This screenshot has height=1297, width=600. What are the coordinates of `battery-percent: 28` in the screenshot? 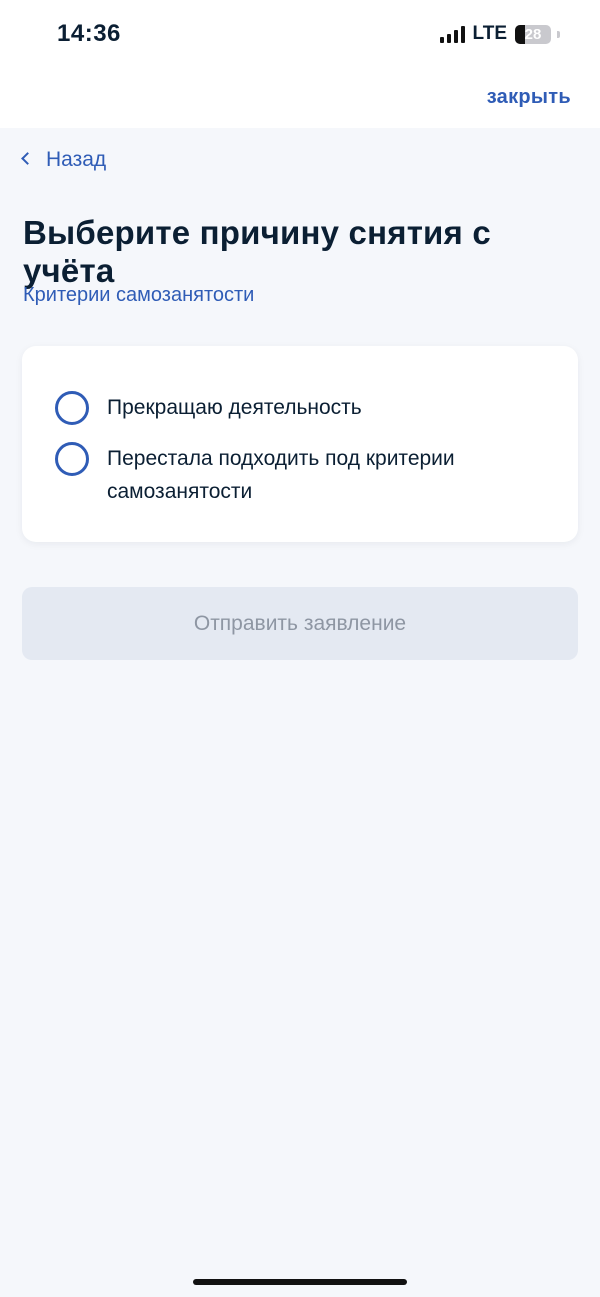 It's located at (533, 34).